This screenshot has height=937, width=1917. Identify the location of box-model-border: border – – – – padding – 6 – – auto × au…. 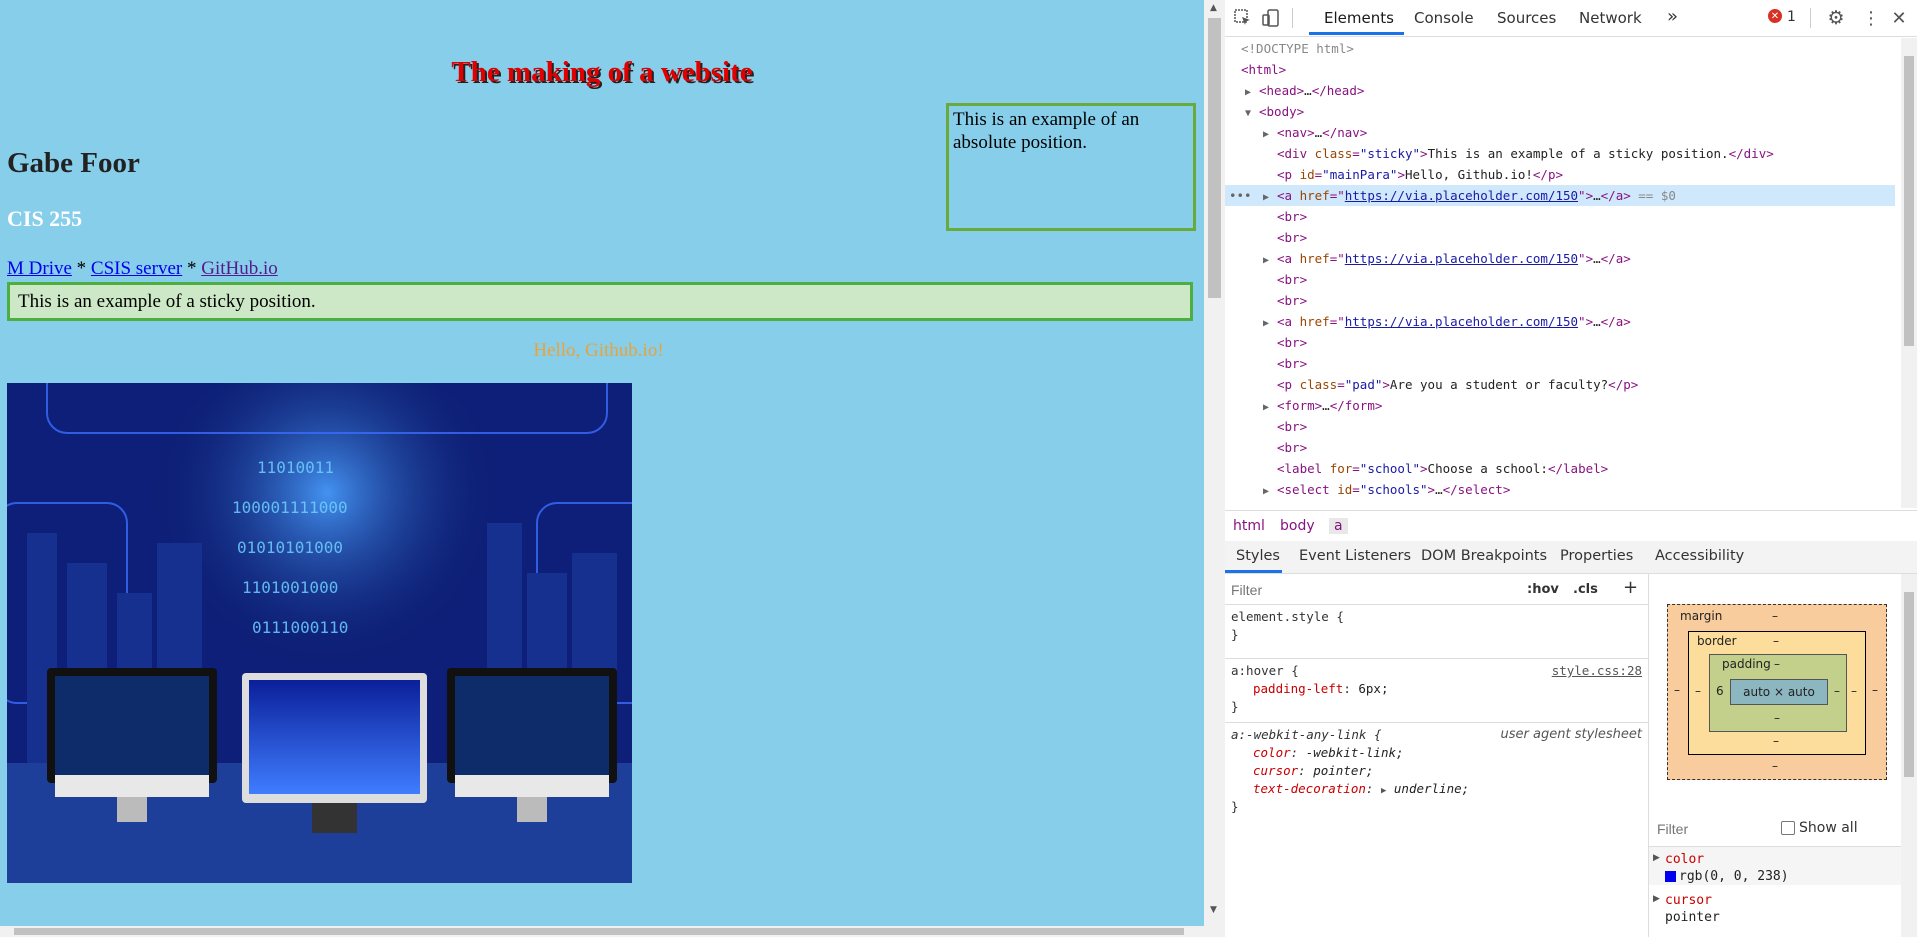
(1777, 693).